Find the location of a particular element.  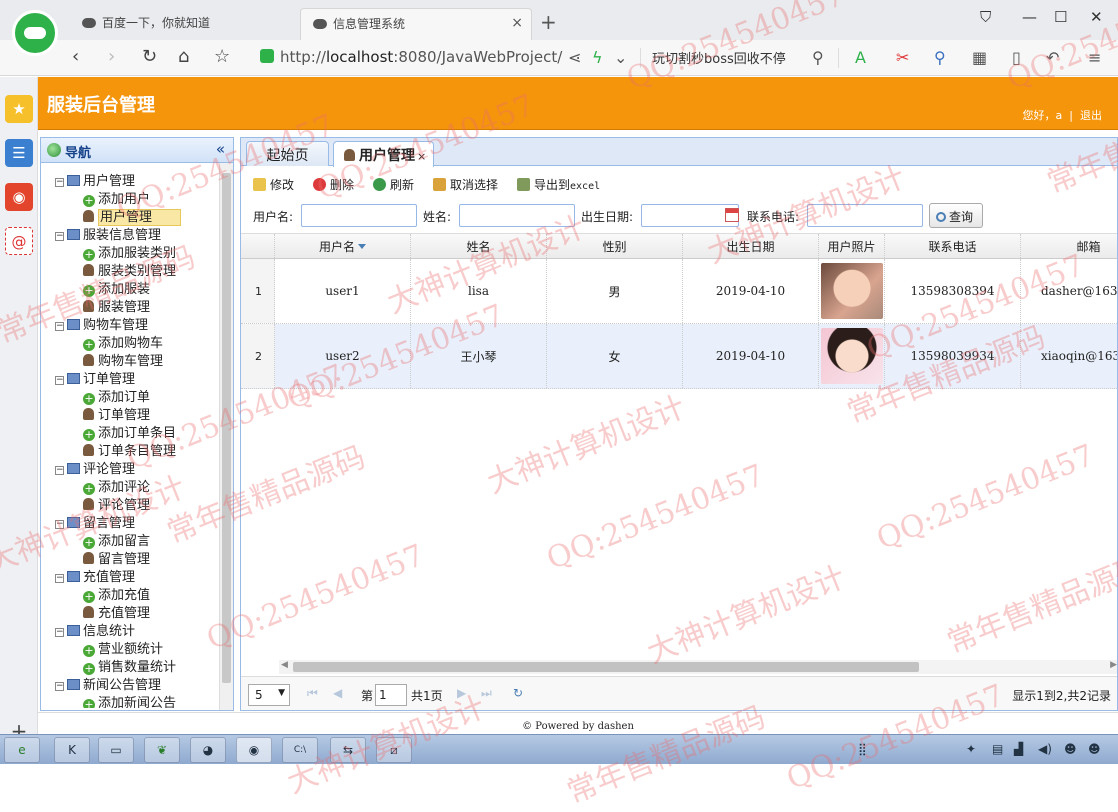

nav-item: 留言管理 is located at coordinates (130, 560).